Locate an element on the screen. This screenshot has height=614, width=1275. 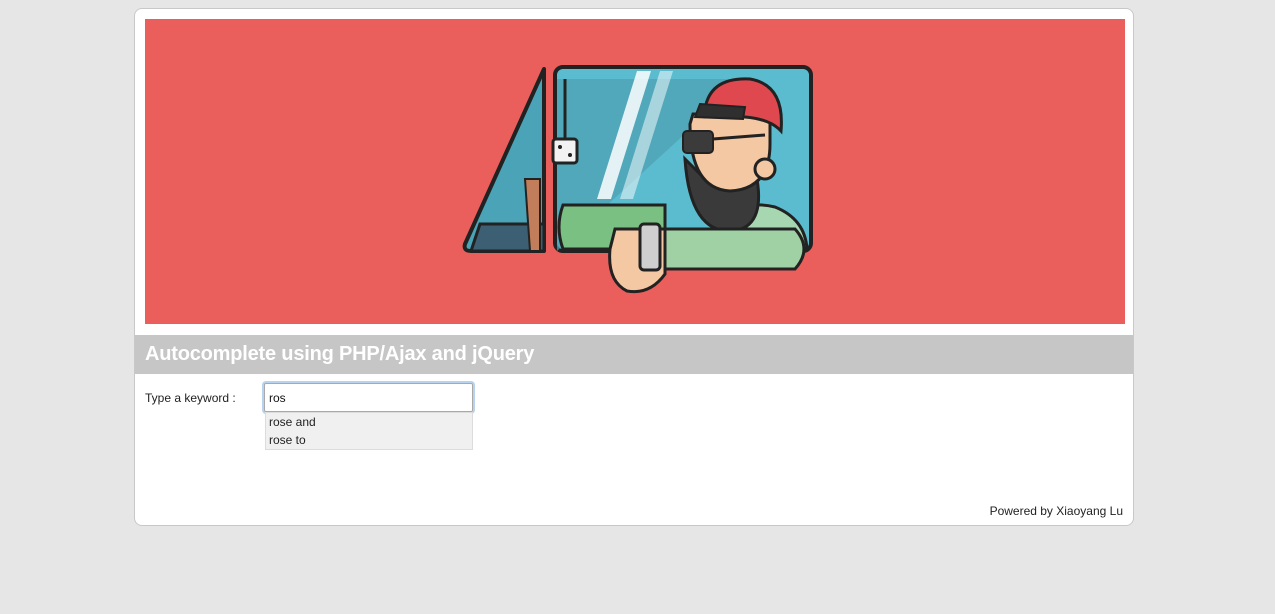
autocomplete-suggestion-list: rose and rose to is located at coordinates (369, 431).